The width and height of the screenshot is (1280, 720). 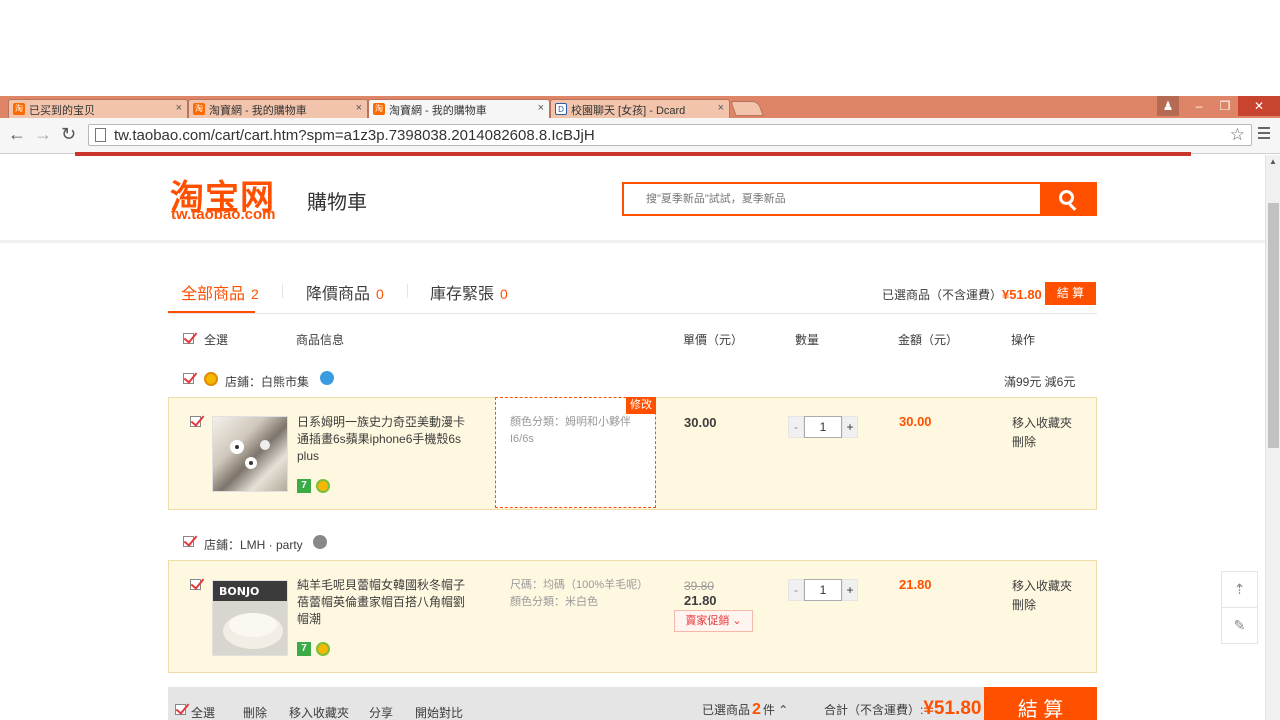 I want to click on total-label: 合計（不含運費）:, so click(x=874, y=710).